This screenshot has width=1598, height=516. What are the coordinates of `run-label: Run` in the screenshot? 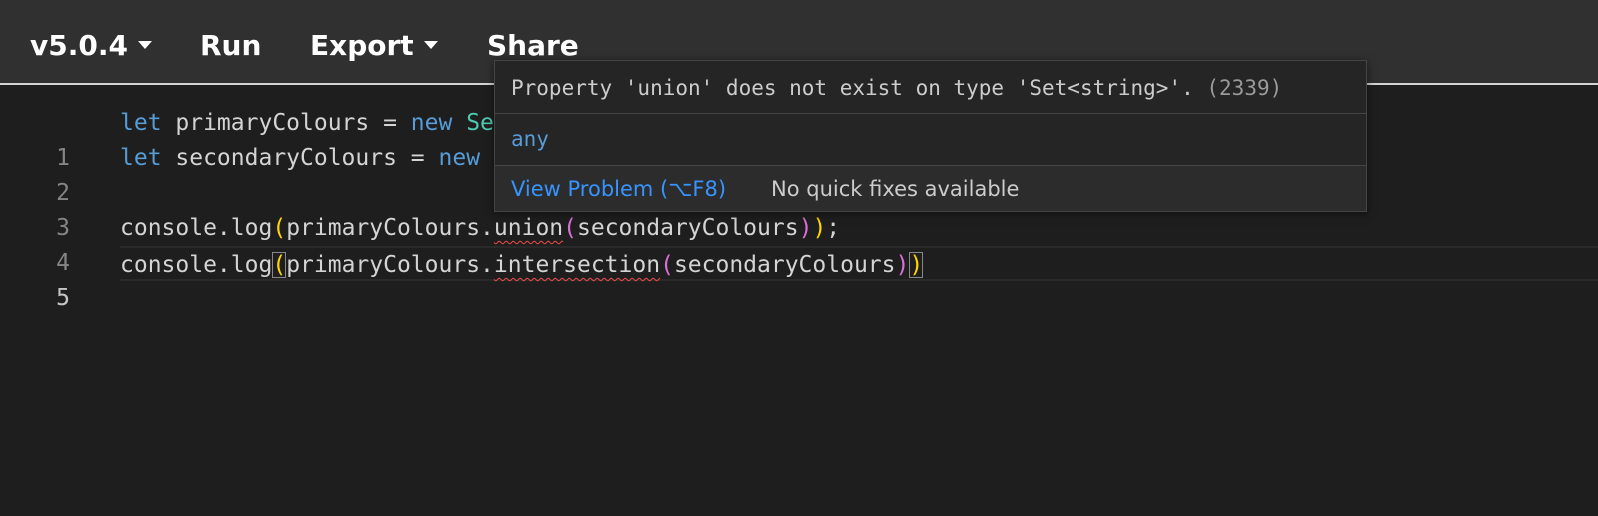 It's located at (231, 45).